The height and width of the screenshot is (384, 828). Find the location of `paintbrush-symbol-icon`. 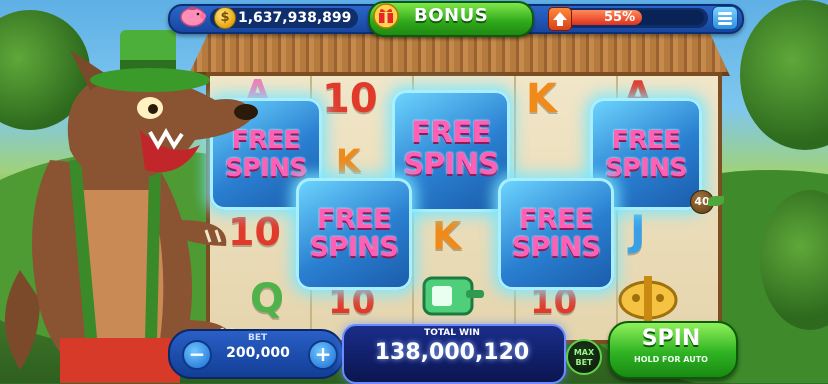

paintbrush-symbol-icon is located at coordinates (453, 296).